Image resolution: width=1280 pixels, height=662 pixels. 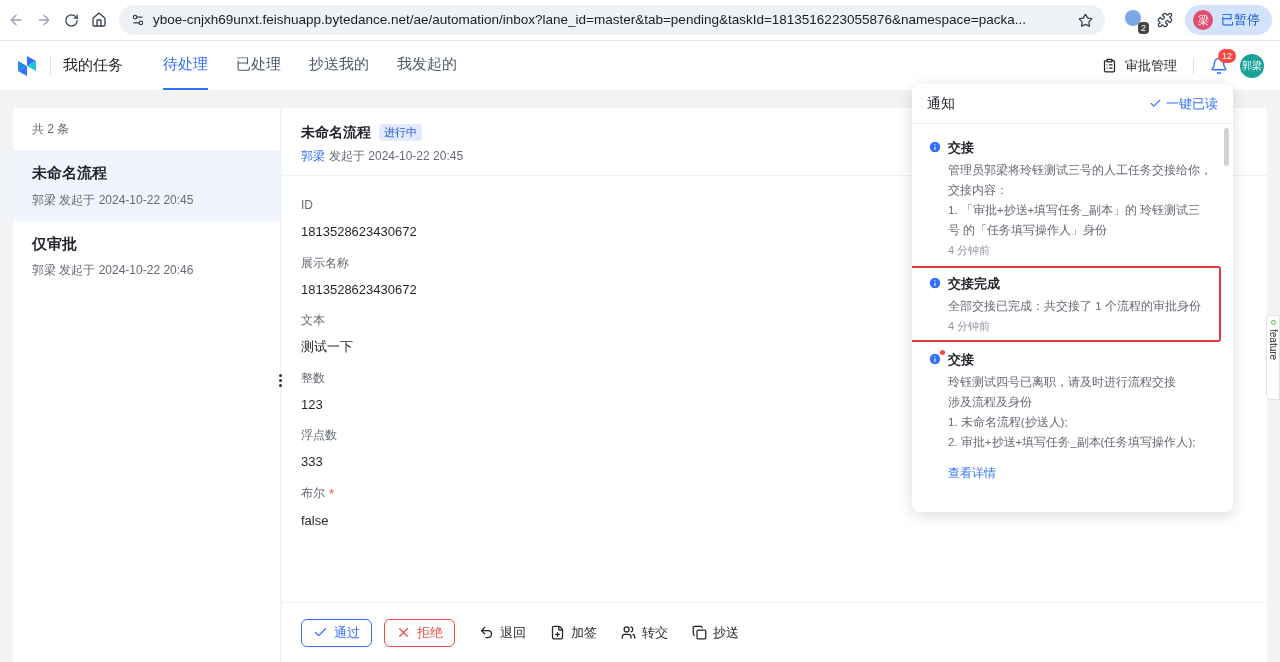 I want to click on notification-item: 交接 玲钰测试四号已离职，请及时进行流程交接 涉及流程及身份 1. 未命名流程(抄送人); 2. 审批+抄送+填写任务_副本(任务填写操作人); 查看详情, so click(x=1066, y=416).